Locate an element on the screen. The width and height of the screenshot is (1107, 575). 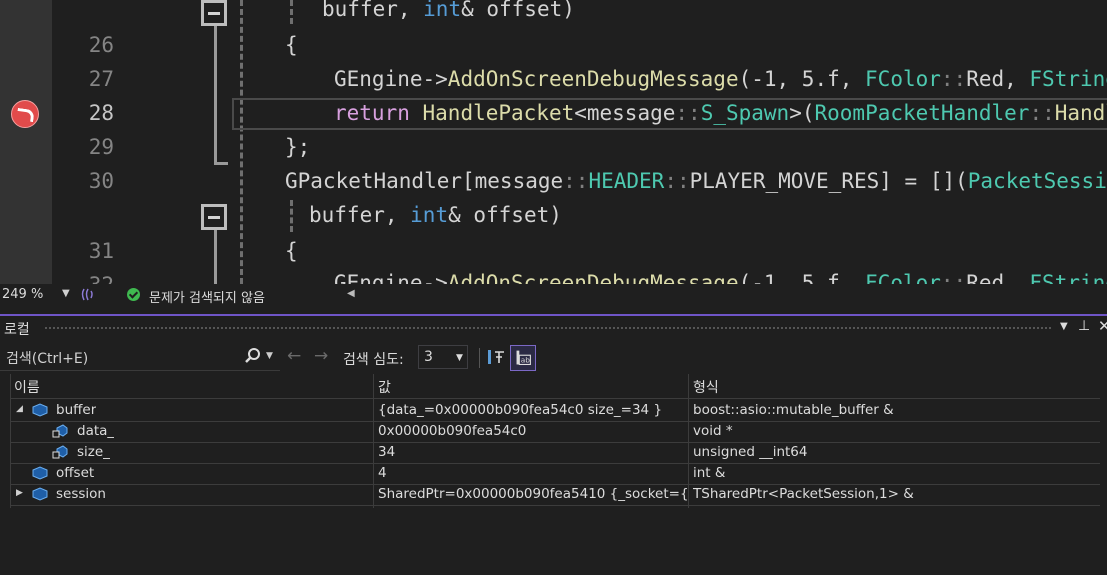
local-name: offset is located at coordinates (75, 473).